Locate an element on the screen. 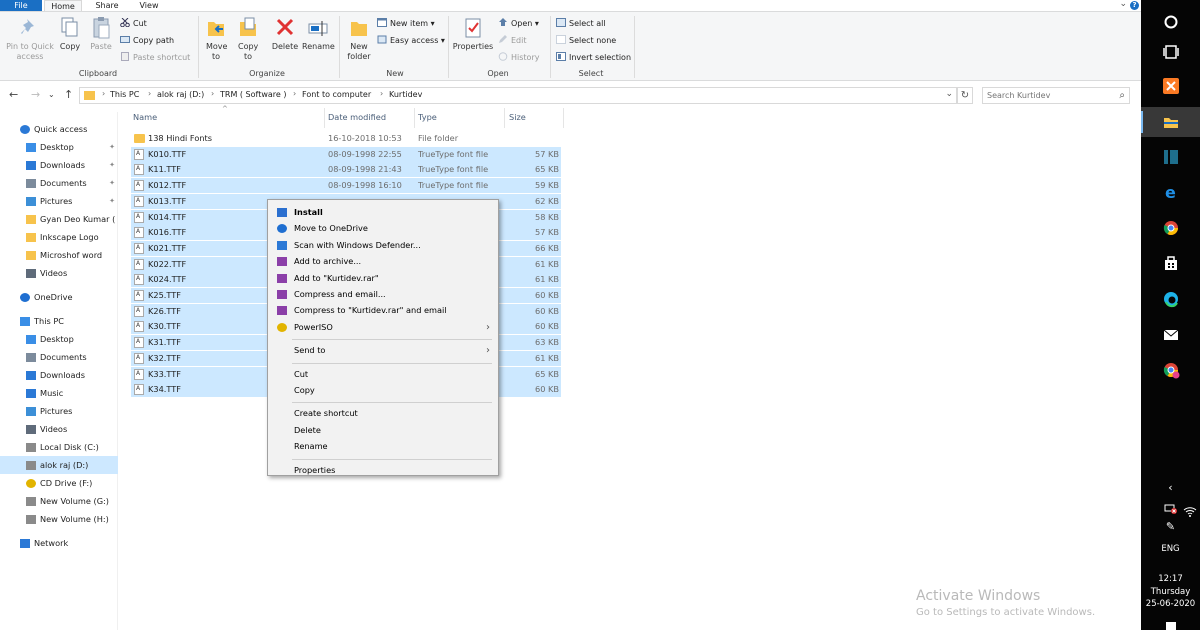 The height and width of the screenshot is (630, 1200). rename-button: Rename is located at coordinates (318, 34).